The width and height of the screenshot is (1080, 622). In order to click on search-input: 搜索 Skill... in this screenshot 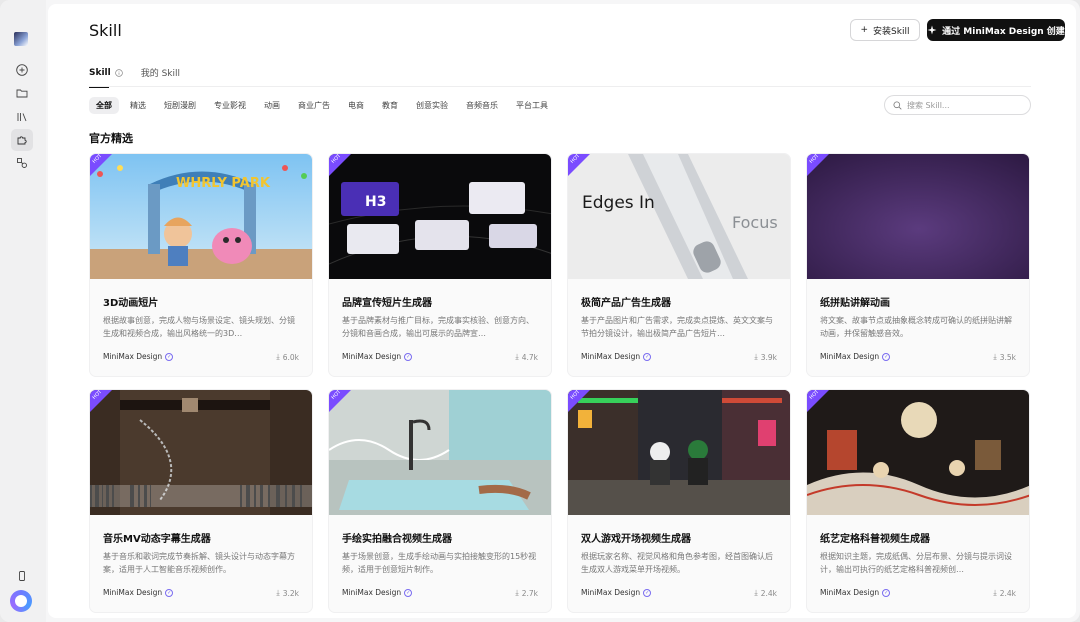, I will do `click(957, 105)`.